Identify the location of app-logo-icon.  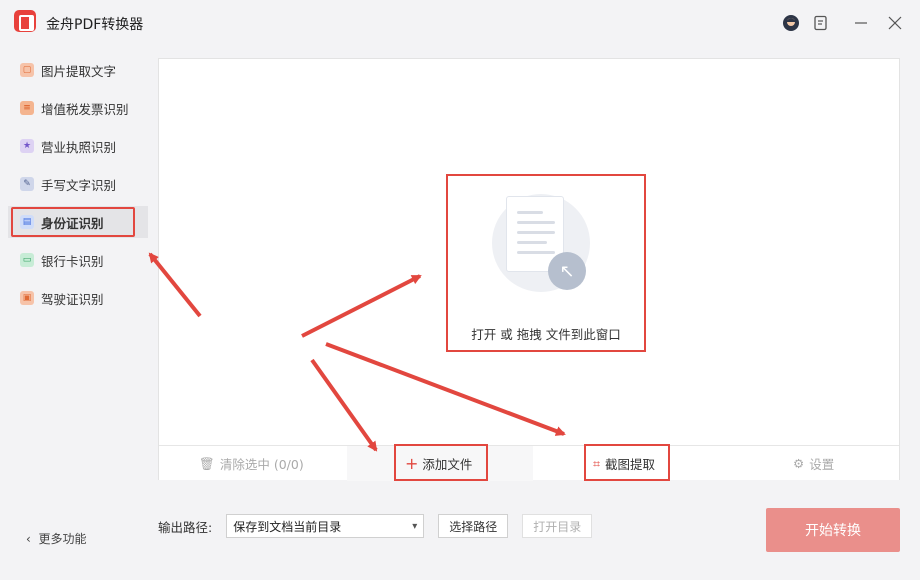
(25, 21).